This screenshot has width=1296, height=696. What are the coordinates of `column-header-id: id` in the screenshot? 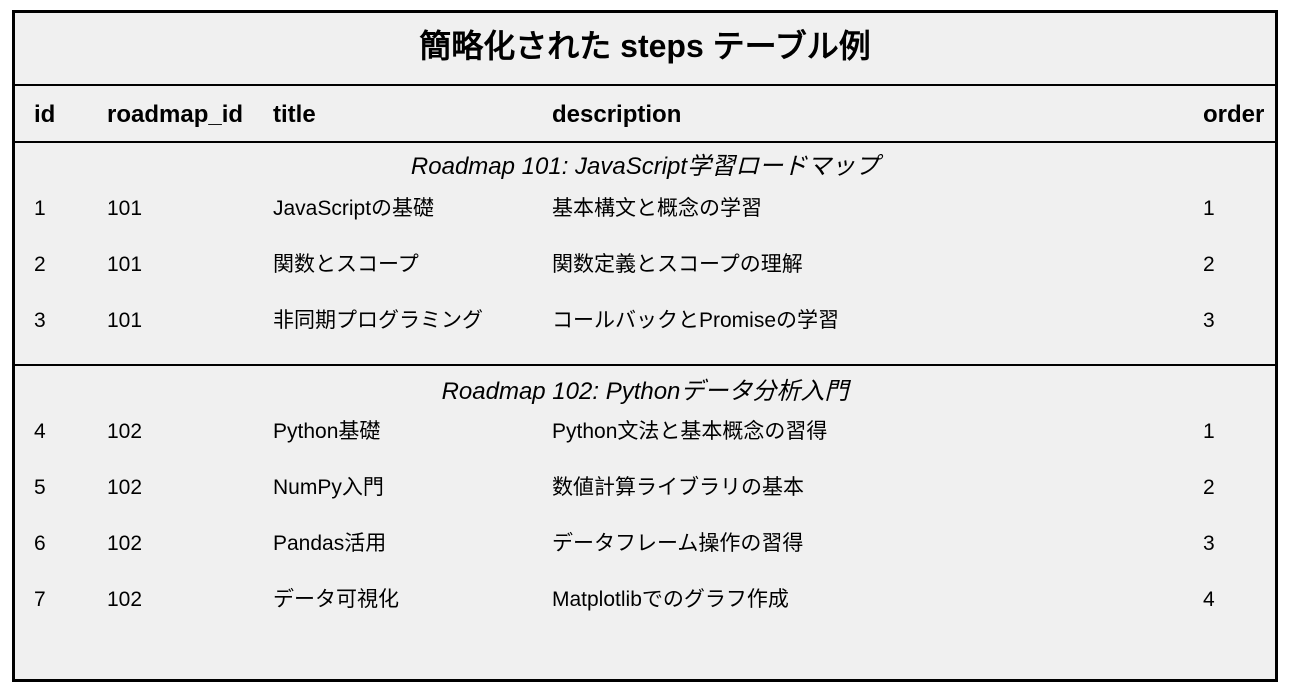 It's located at (45, 114).